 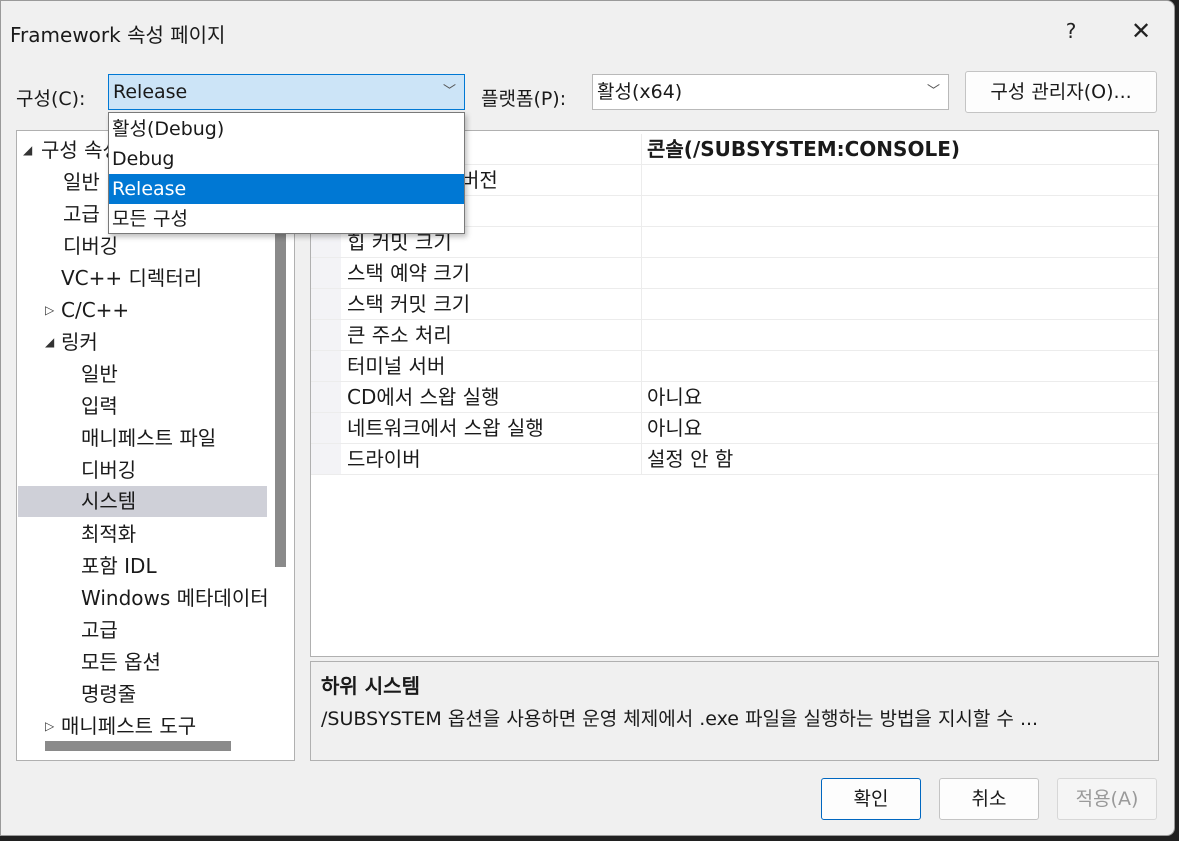 What do you see at coordinates (1071, 31) in the screenshot?
I see `help-button: ?` at bounding box center [1071, 31].